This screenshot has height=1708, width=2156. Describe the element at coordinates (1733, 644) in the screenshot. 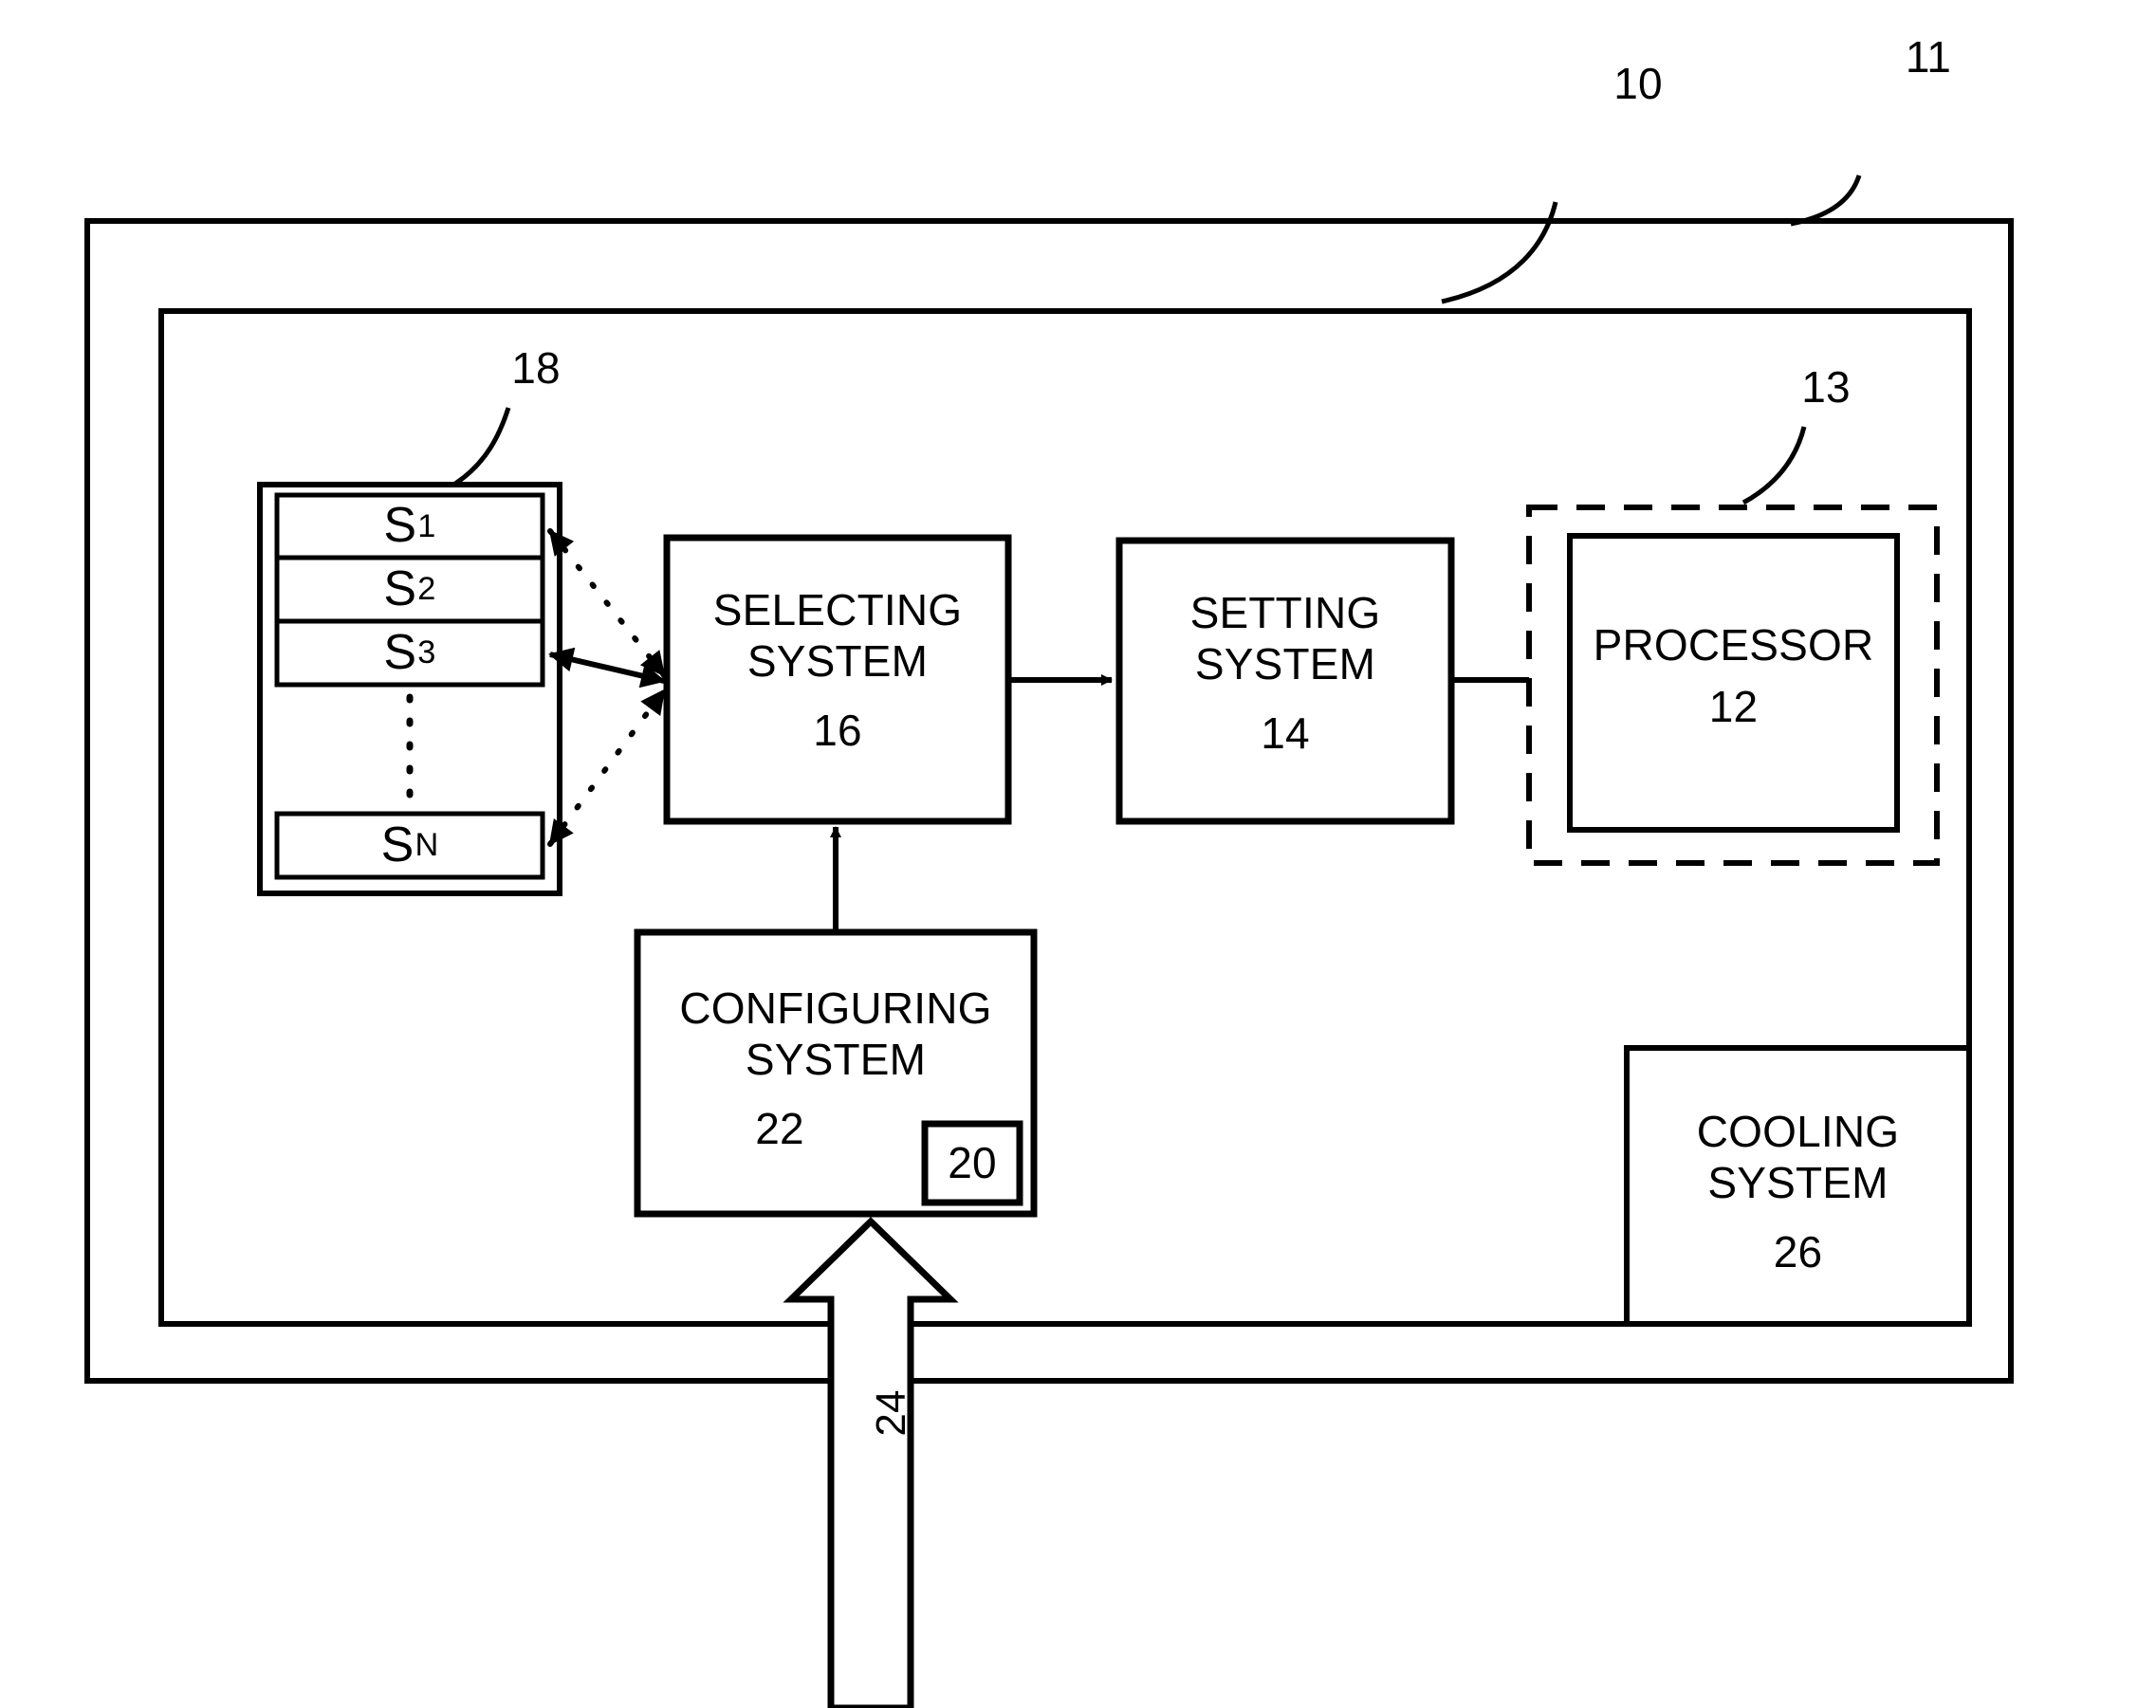

I see `processor-title: PROCESSOR` at that location.